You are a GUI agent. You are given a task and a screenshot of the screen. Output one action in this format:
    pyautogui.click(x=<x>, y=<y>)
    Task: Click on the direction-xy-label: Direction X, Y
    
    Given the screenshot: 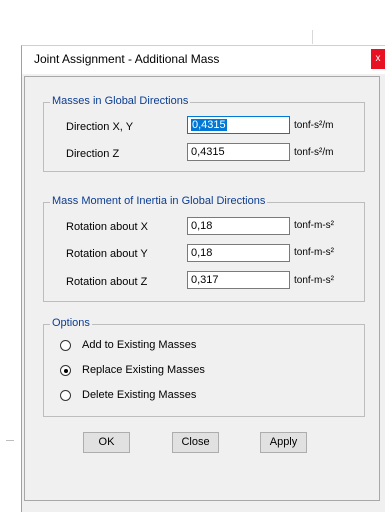 What is the action you would take?
    pyautogui.click(x=100, y=127)
    